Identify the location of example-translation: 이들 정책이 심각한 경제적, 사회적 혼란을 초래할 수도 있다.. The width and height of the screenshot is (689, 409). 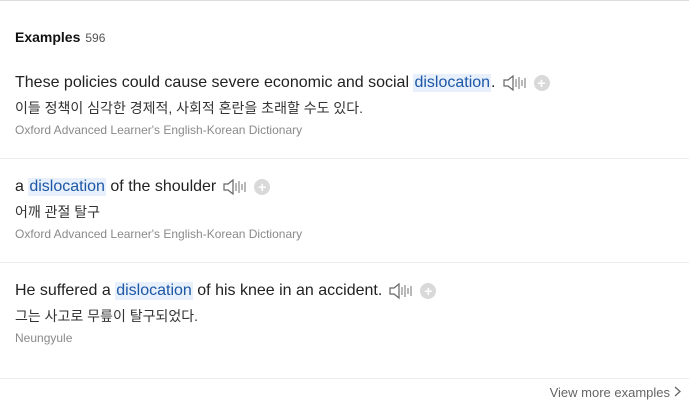
(189, 108).